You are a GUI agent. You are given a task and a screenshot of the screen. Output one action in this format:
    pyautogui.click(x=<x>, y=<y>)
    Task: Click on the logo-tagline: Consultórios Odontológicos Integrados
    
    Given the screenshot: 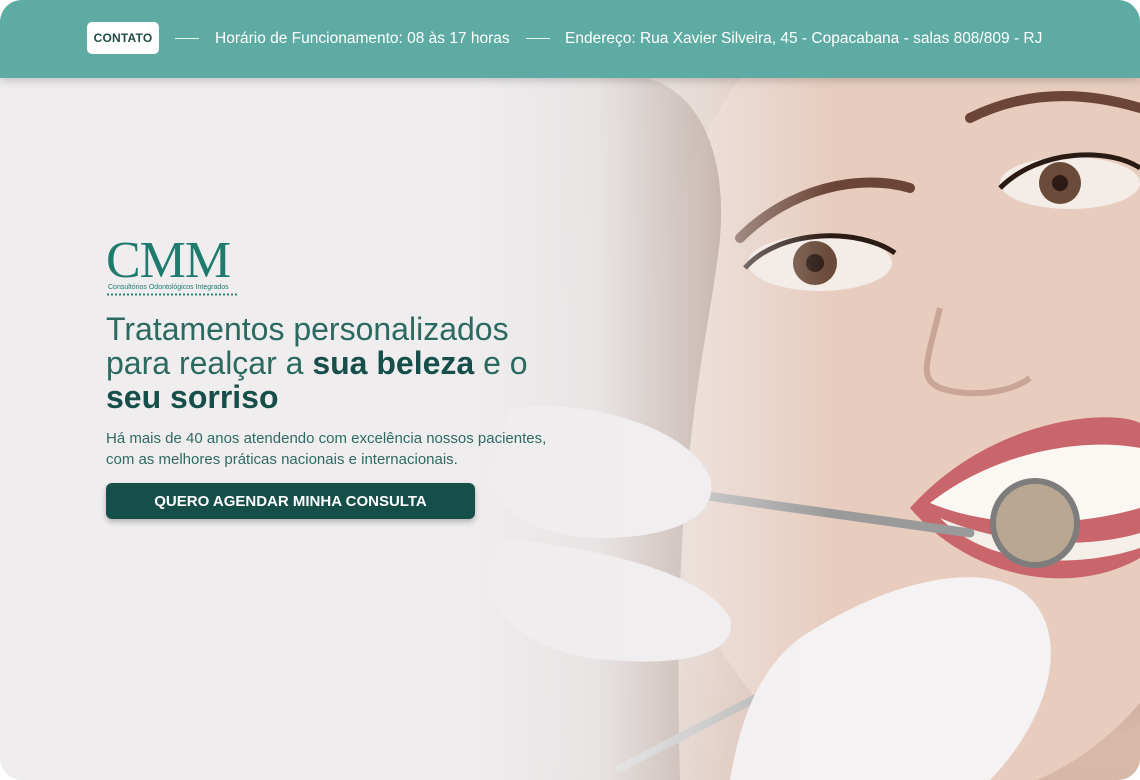 What is the action you would take?
    pyautogui.click(x=168, y=287)
    